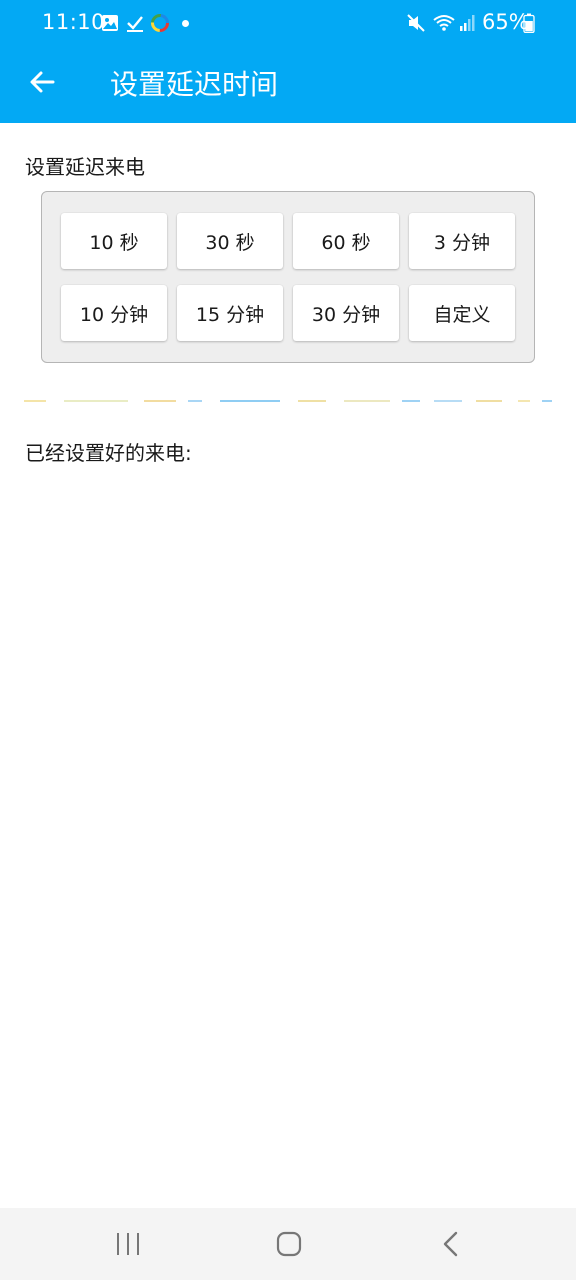 The height and width of the screenshot is (1280, 576). I want to click on home-icon, so click(289, 1244).